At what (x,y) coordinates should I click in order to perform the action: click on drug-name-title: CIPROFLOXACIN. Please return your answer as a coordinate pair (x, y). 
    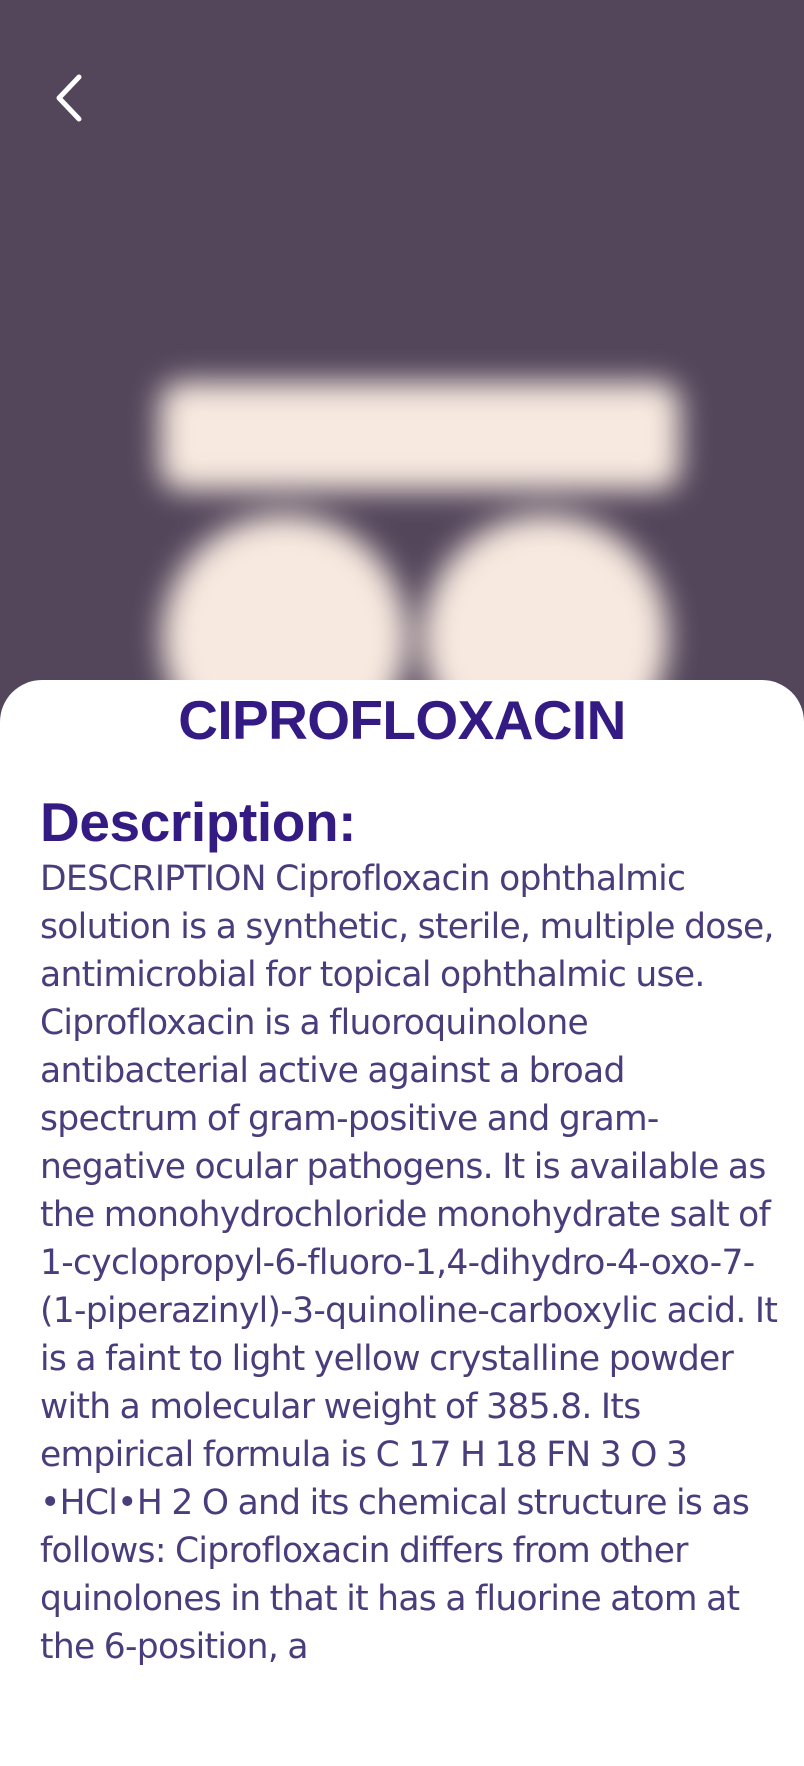
    Looking at the image, I should click on (402, 720).